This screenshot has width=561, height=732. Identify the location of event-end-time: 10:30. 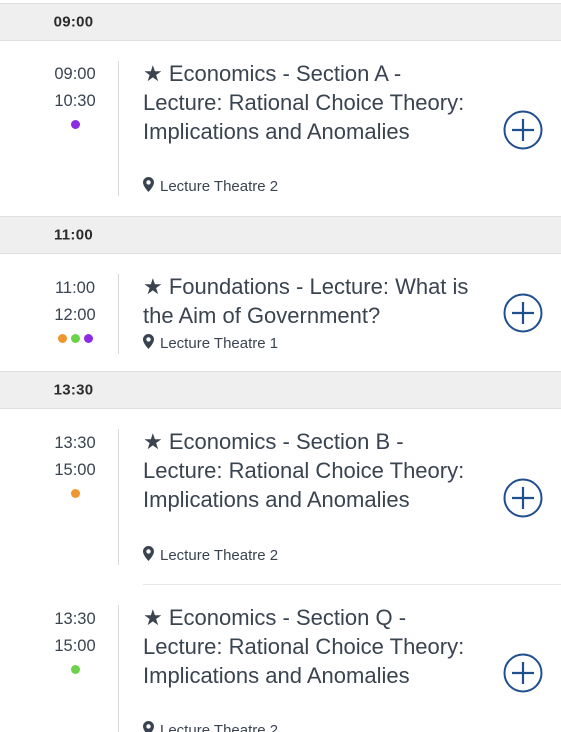
(75, 101).